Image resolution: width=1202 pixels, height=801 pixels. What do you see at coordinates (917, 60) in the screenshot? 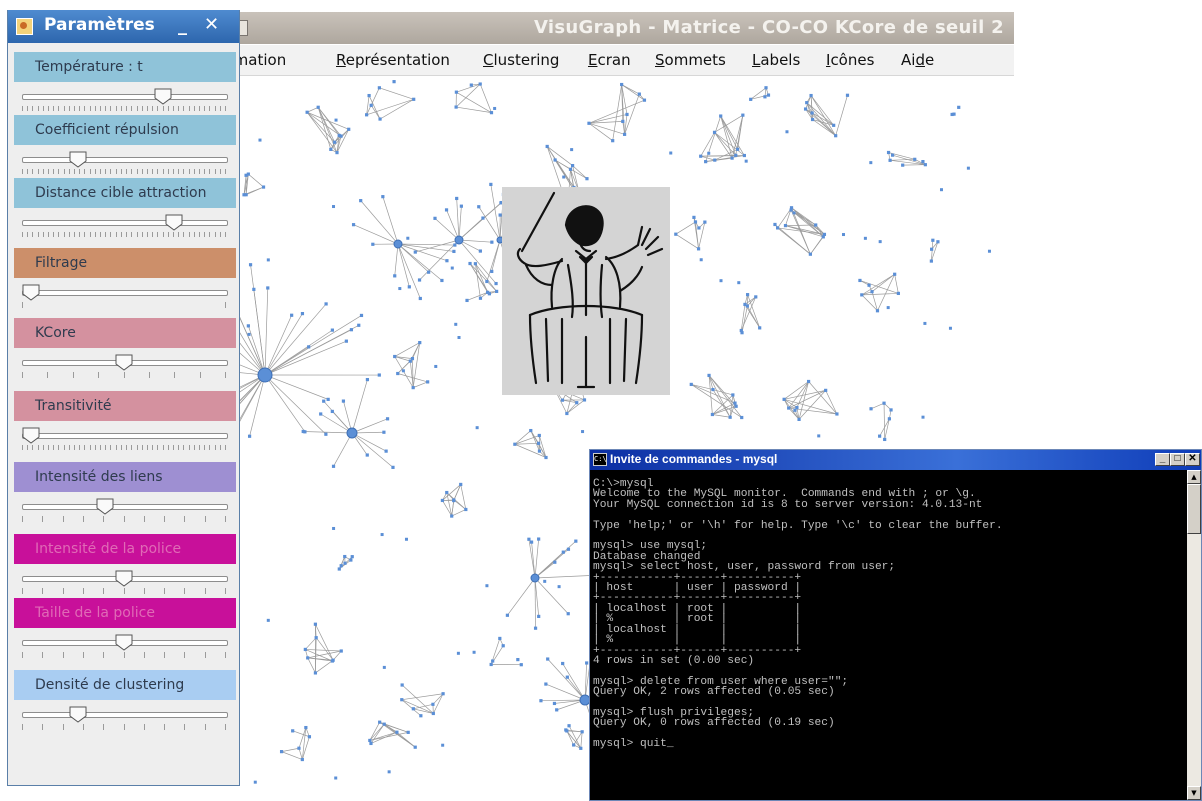
I see `menu-aide: Aide` at bounding box center [917, 60].